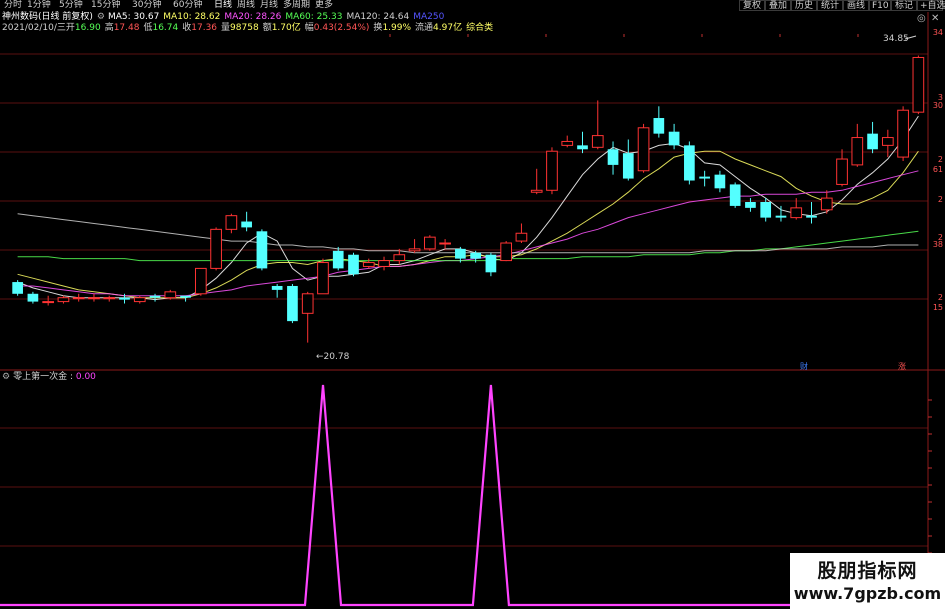 The image size is (945, 609). Describe the element at coordinates (13, 5) in the screenshot. I see `period-tab-0: 分时` at that location.